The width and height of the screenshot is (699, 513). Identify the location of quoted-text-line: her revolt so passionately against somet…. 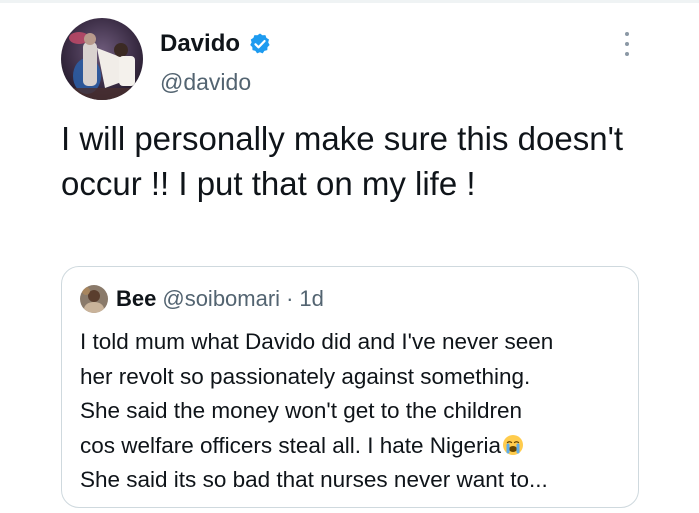
(305, 376).